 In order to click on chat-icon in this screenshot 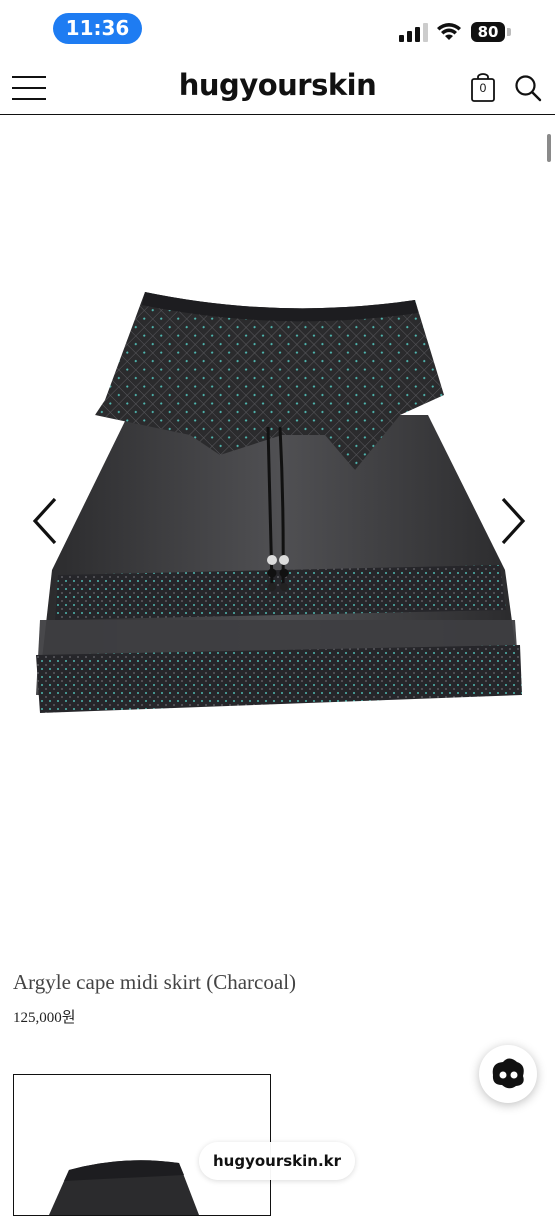, I will do `click(508, 1073)`.